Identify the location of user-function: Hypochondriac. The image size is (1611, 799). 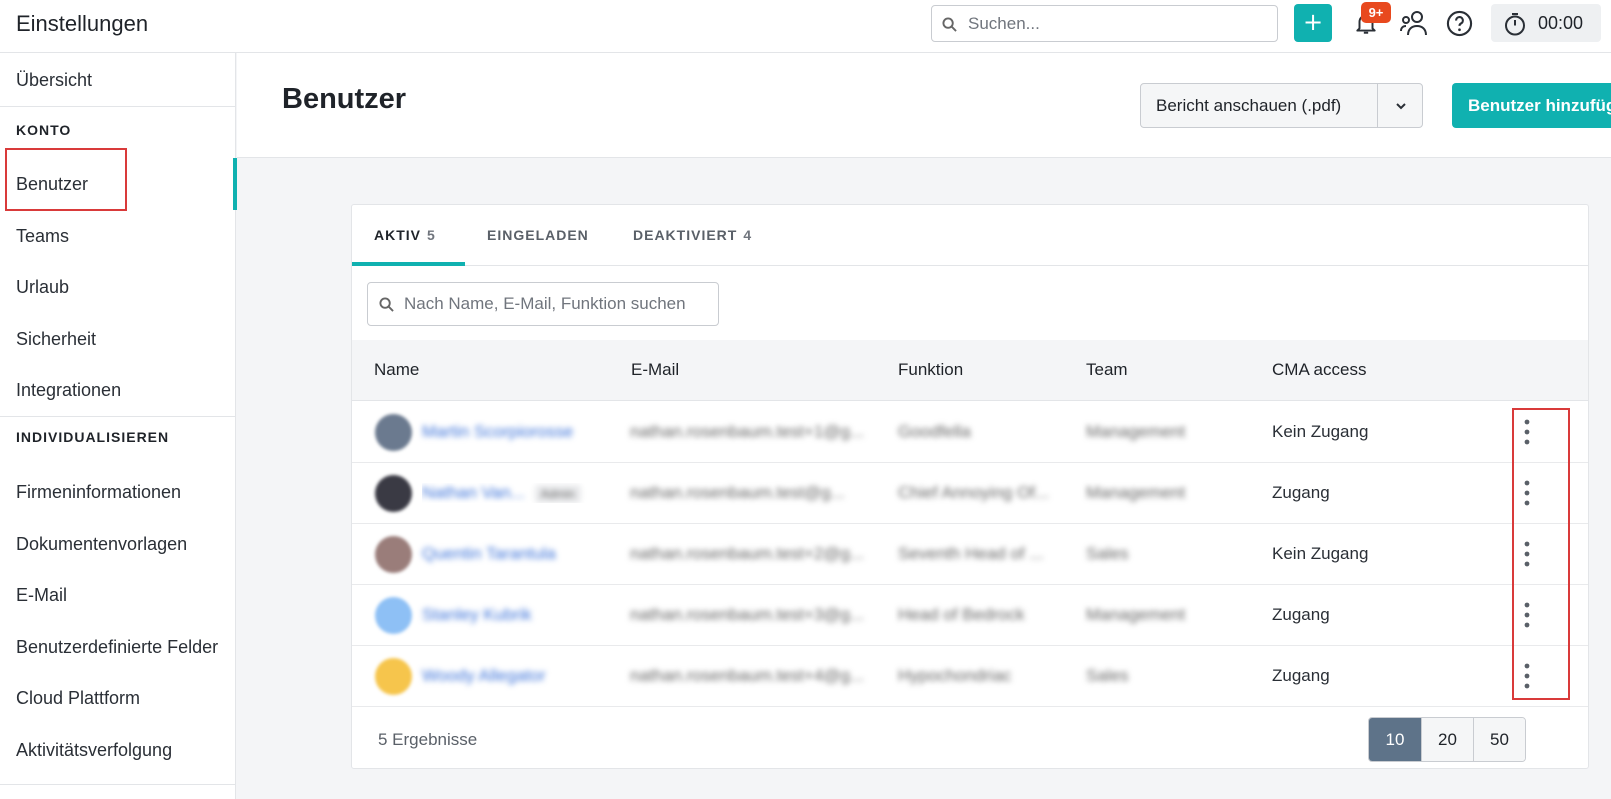
(955, 675).